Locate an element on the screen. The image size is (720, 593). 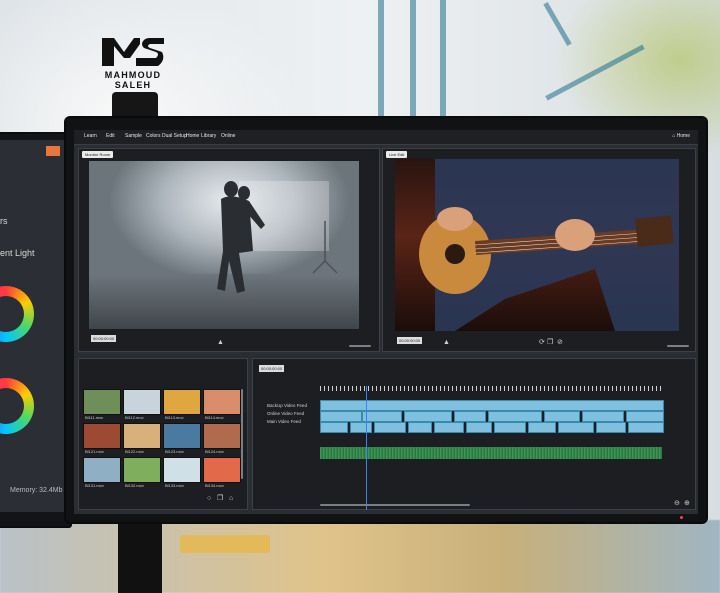
media-thumbnail-label: Bl131.mov is located at coordinates (94, 485).